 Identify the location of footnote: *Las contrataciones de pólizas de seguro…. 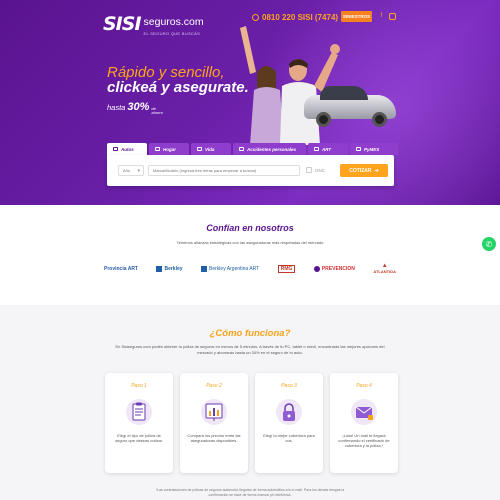
(250, 492).